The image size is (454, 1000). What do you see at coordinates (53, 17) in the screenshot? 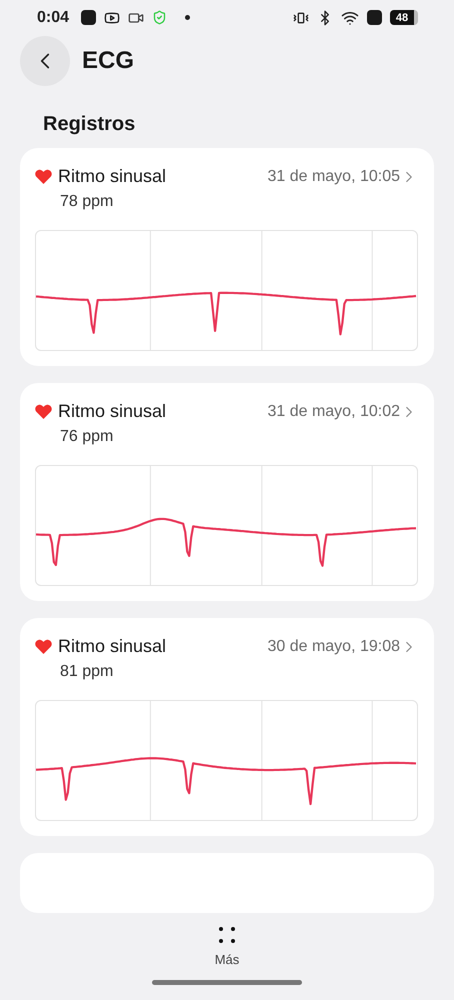
I see `status-time: 0:04` at bounding box center [53, 17].